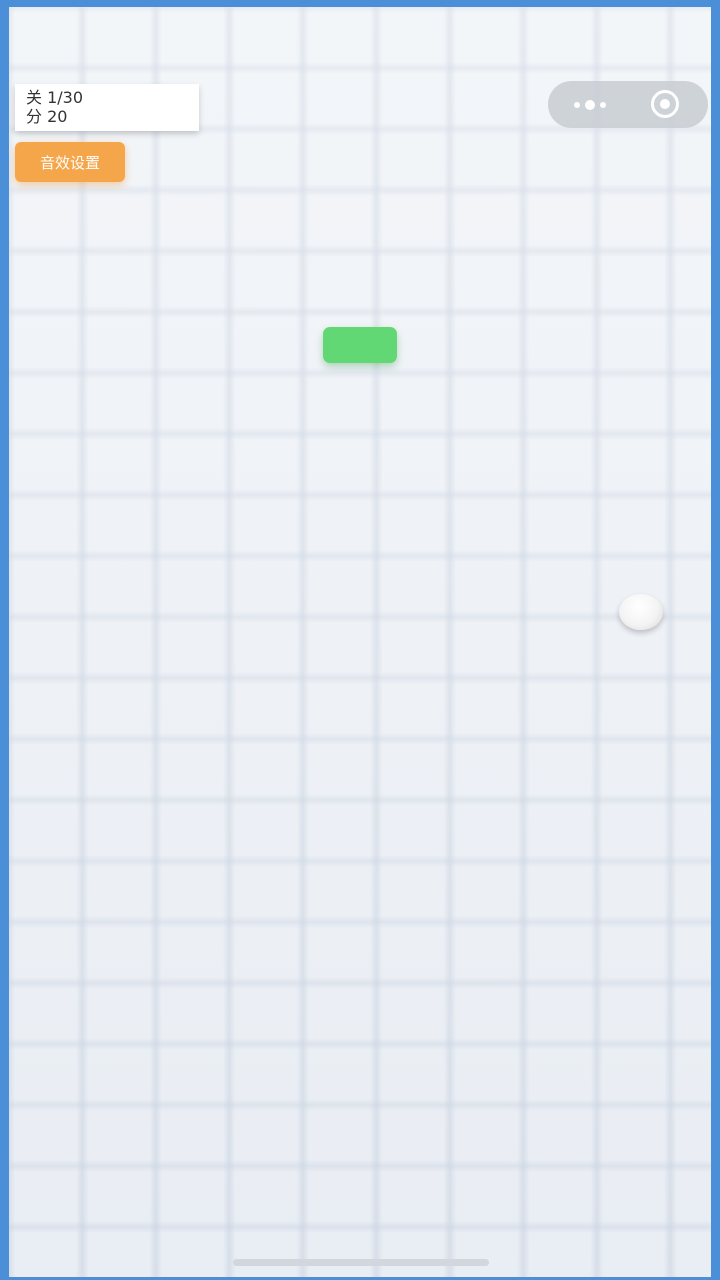  I want to click on score-value: 20, so click(57, 116).